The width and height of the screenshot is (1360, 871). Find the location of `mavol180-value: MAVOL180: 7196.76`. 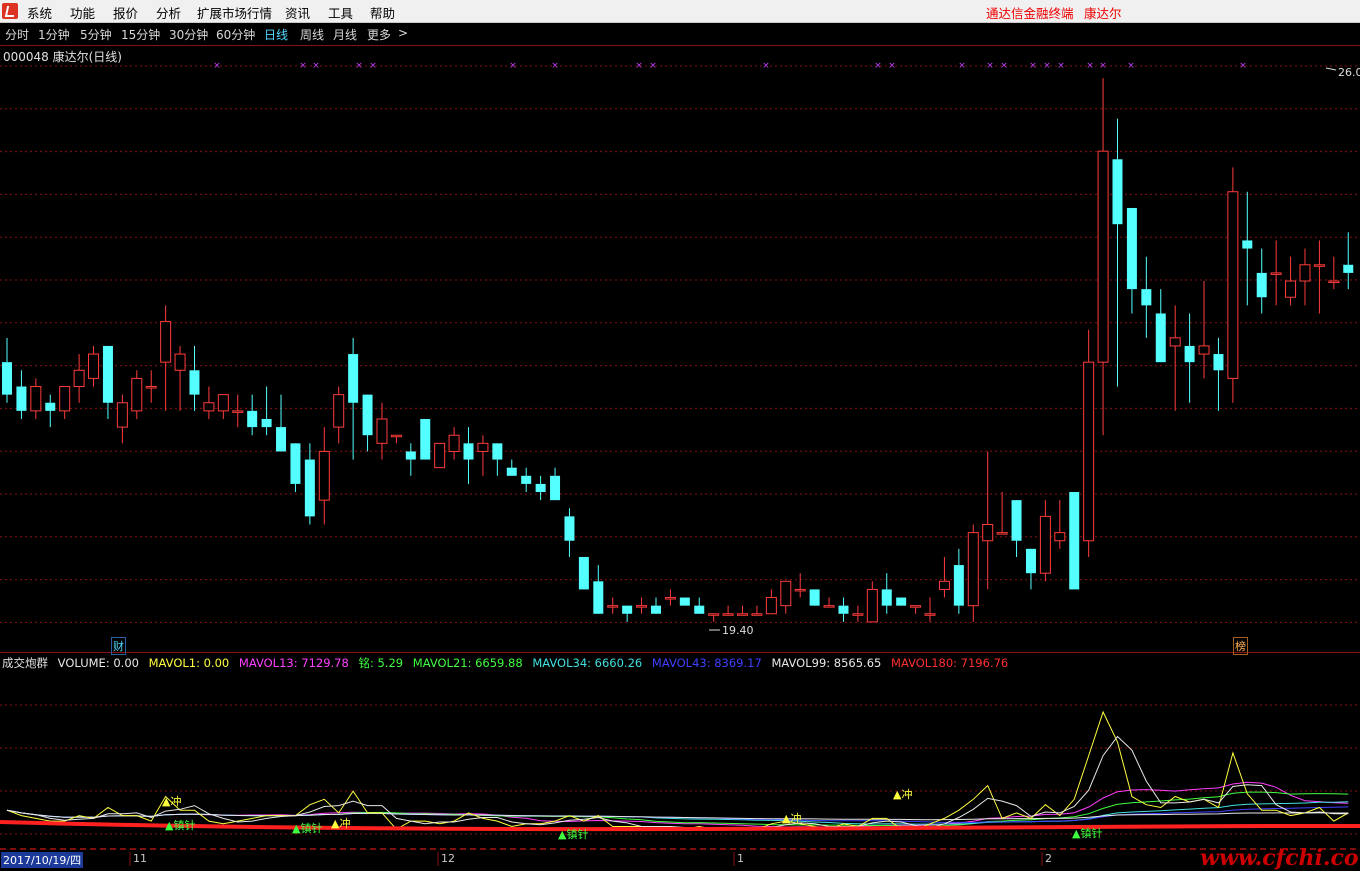

mavol180-value: MAVOL180: 7196.76 is located at coordinates (950, 663).